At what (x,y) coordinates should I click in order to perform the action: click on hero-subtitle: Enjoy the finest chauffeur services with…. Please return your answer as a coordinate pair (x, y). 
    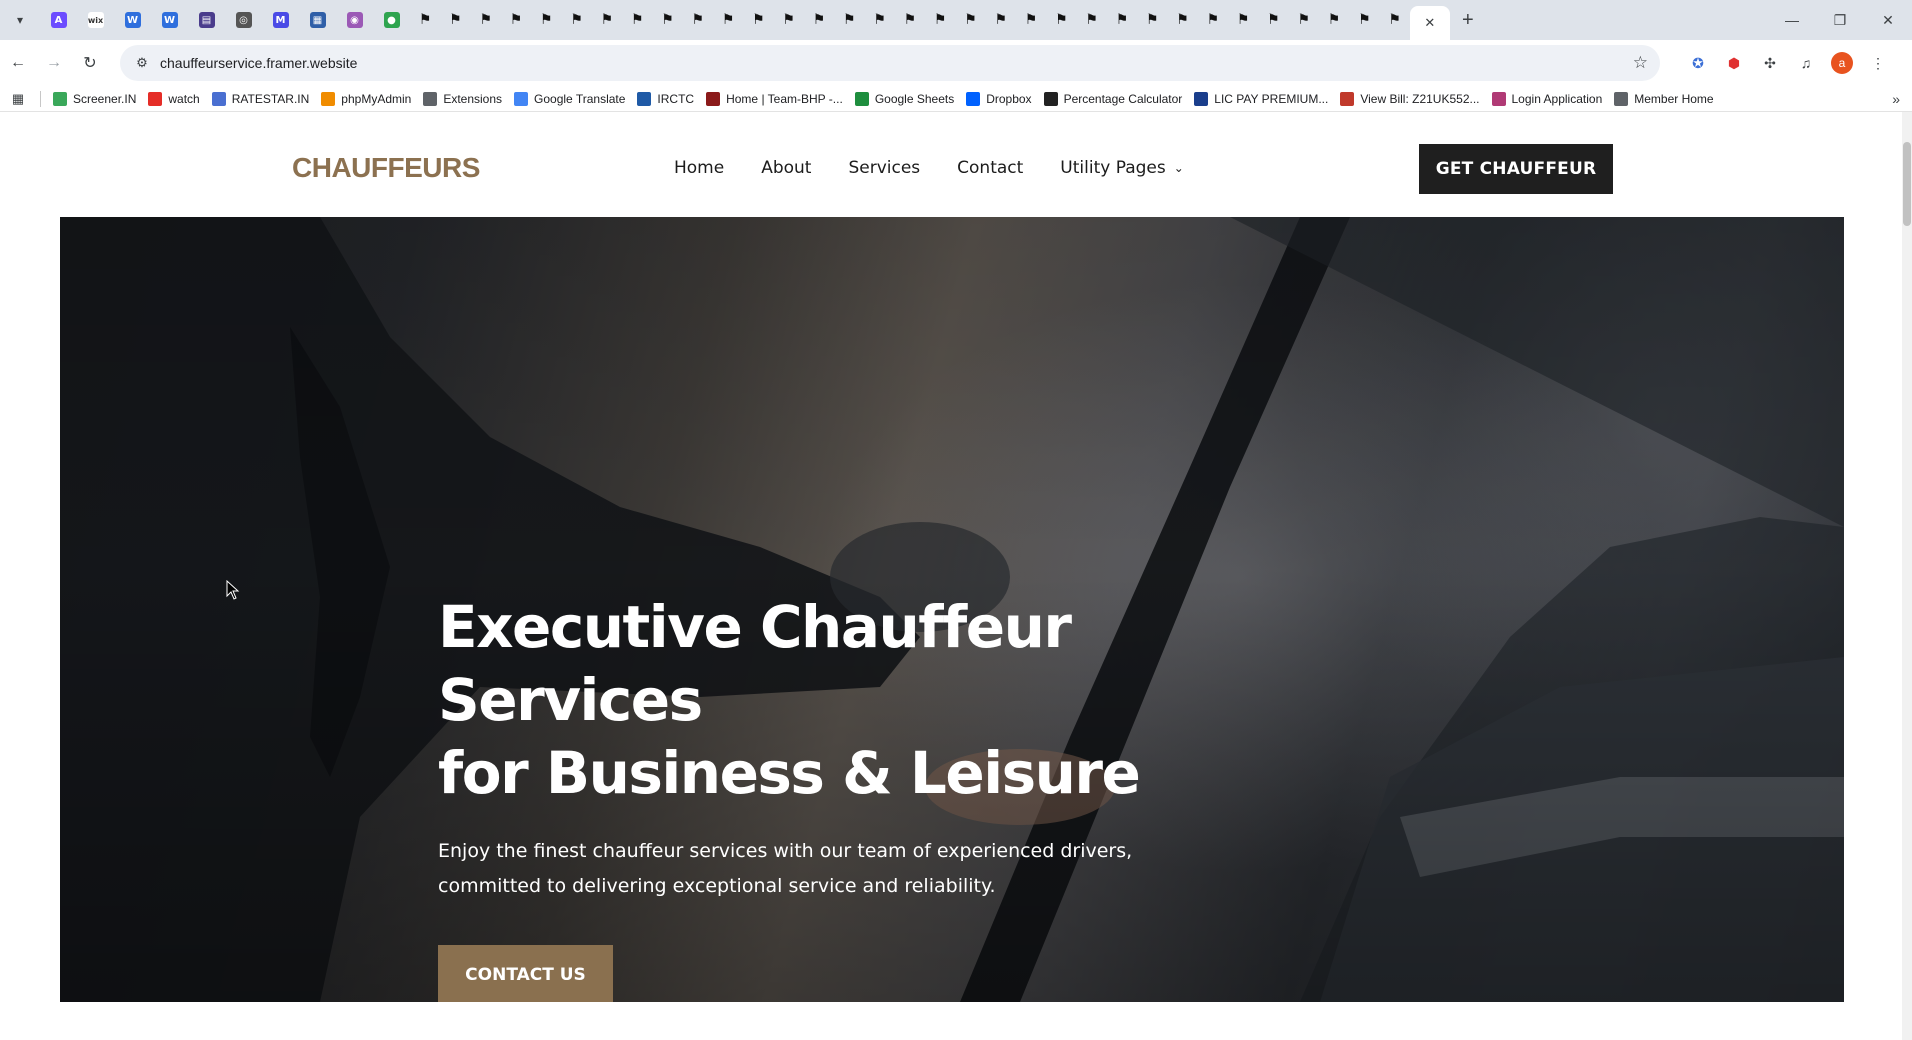
    Looking at the image, I should click on (785, 868).